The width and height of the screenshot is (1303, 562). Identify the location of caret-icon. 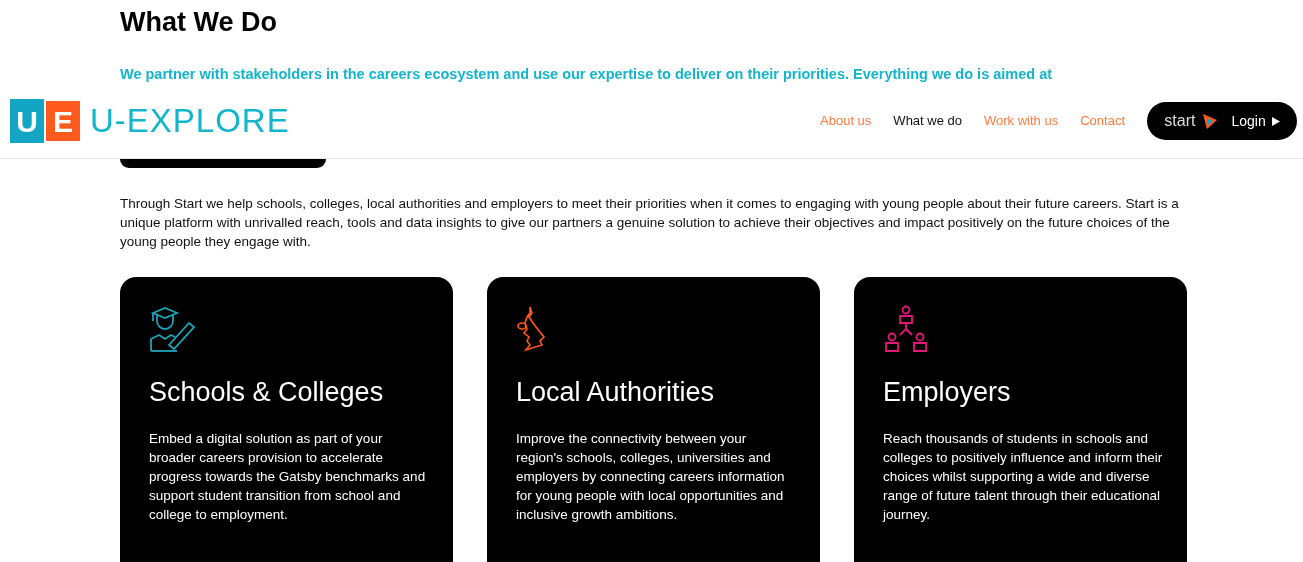
(1275, 121).